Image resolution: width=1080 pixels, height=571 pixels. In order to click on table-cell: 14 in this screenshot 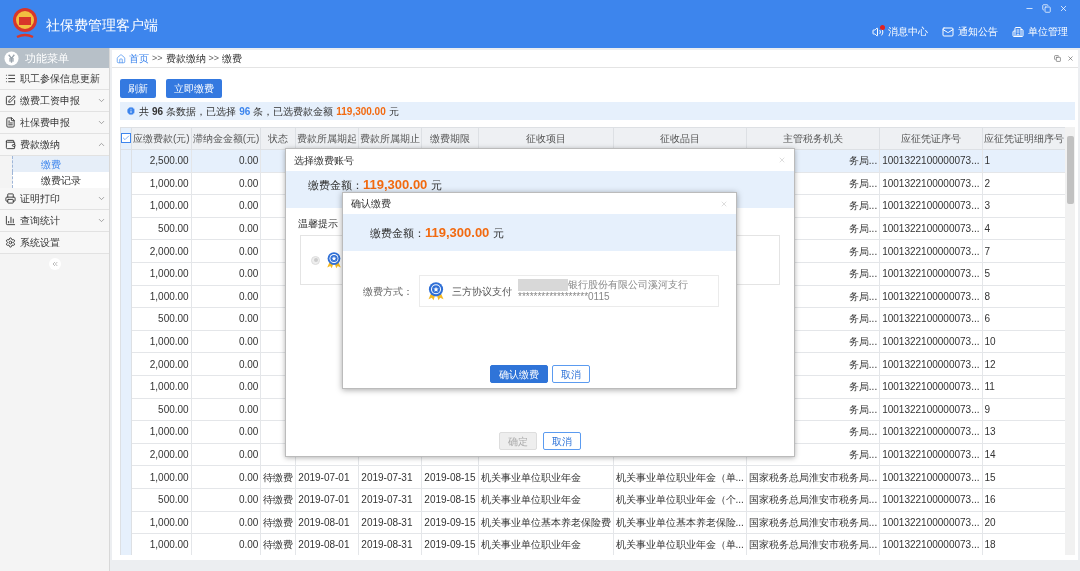, I will do `click(990, 454)`.